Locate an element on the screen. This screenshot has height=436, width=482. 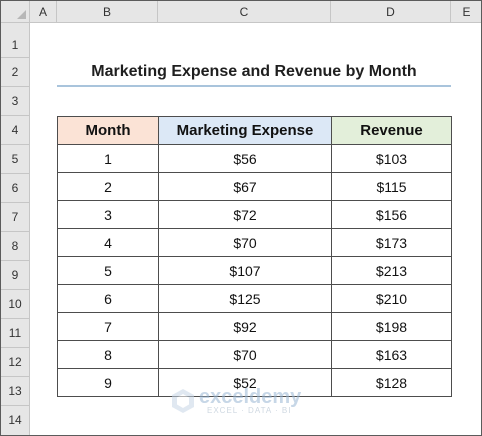
cell-month: 4 is located at coordinates (108, 242).